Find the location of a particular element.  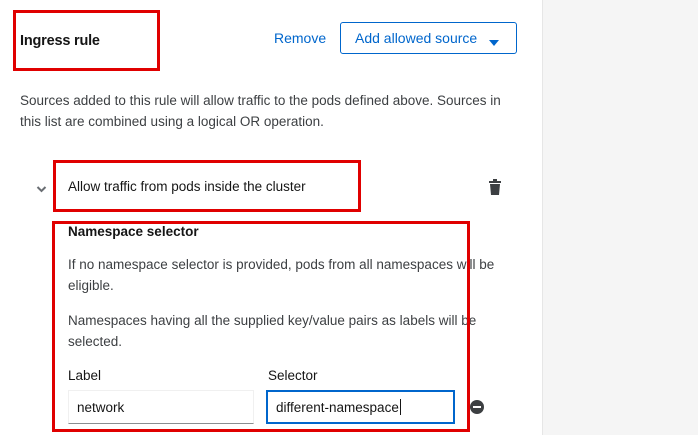

annotation-box-peer is located at coordinates (207, 186).